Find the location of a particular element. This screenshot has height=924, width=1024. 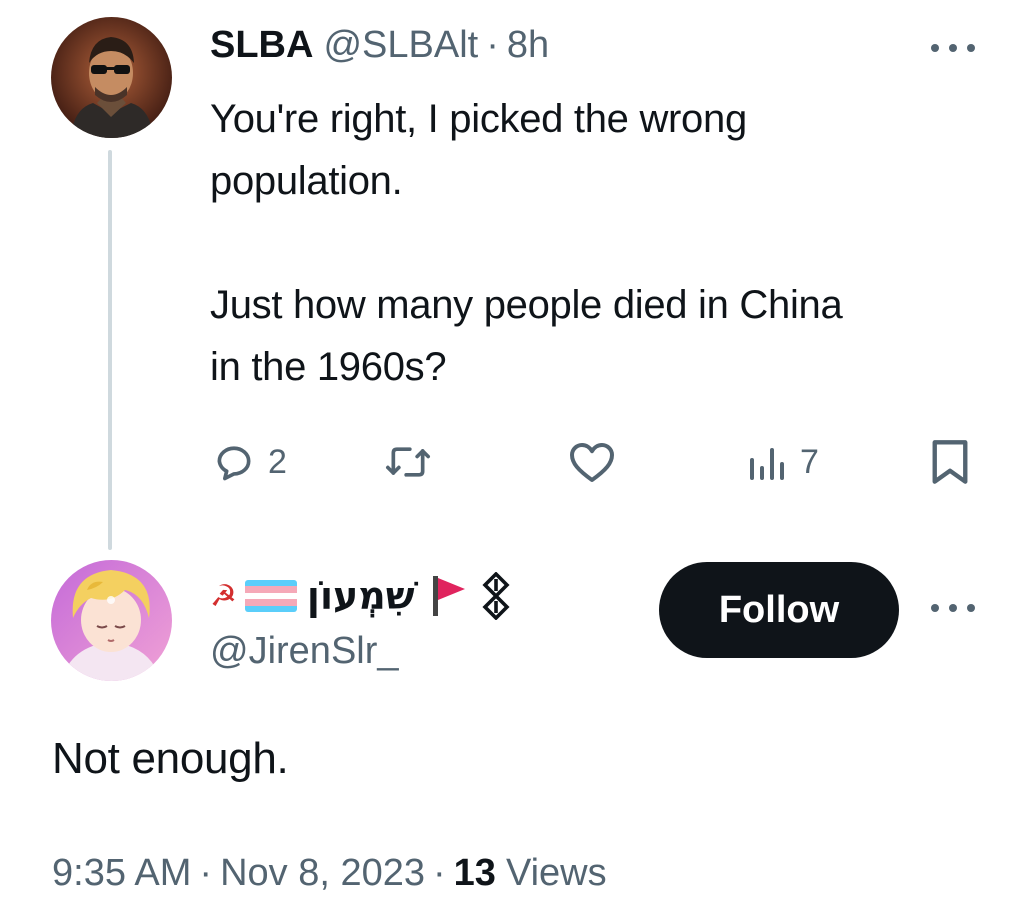

views-count: 13 is located at coordinates (474, 873).